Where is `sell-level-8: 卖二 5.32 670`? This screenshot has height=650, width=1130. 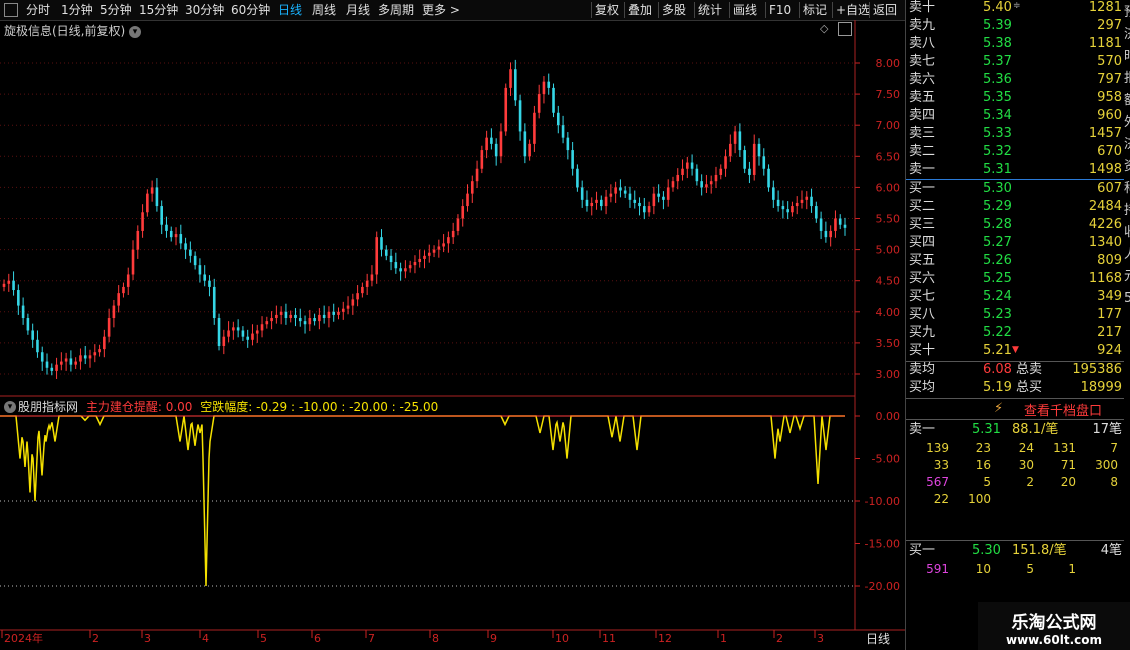
sell-level-8: 卖二 5.32 670 is located at coordinates (1015, 152).